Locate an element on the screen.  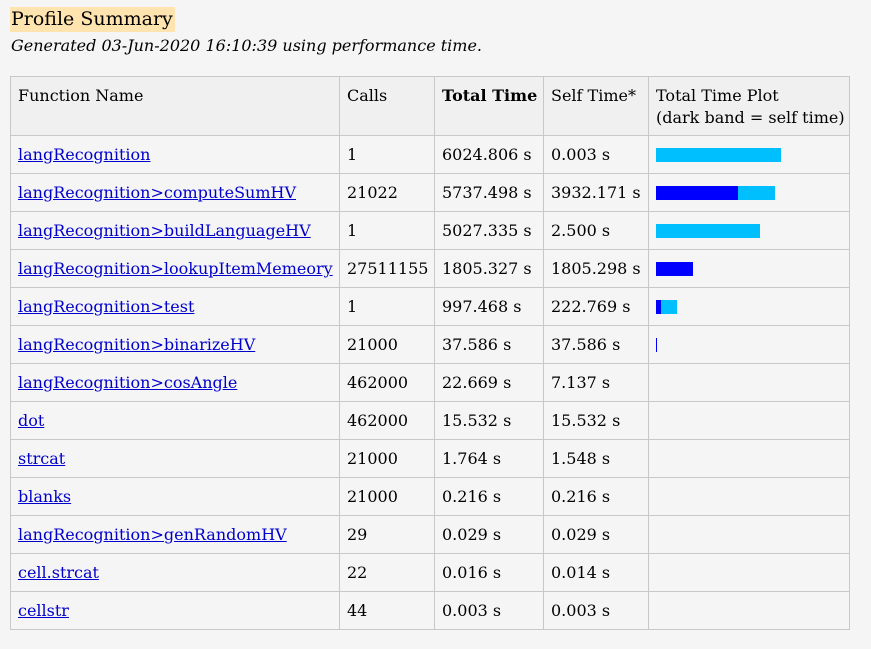
self-time-cell: 7.137 s is located at coordinates (596, 382).